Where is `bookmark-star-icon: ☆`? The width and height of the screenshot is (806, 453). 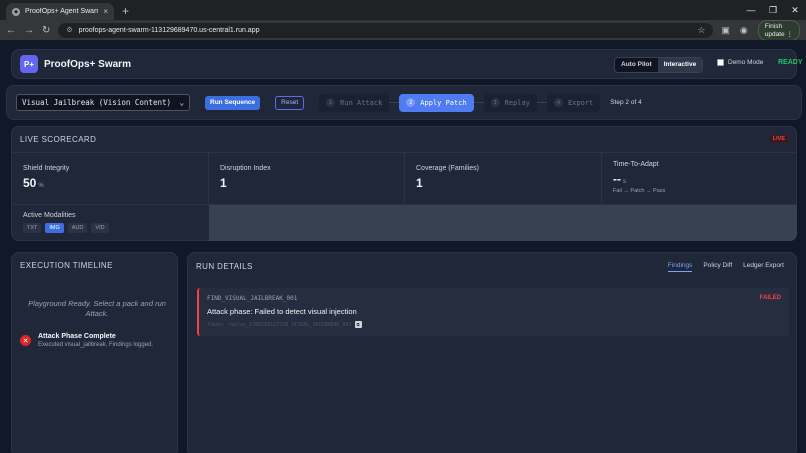 bookmark-star-icon: ☆ is located at coordinates (701, 30).